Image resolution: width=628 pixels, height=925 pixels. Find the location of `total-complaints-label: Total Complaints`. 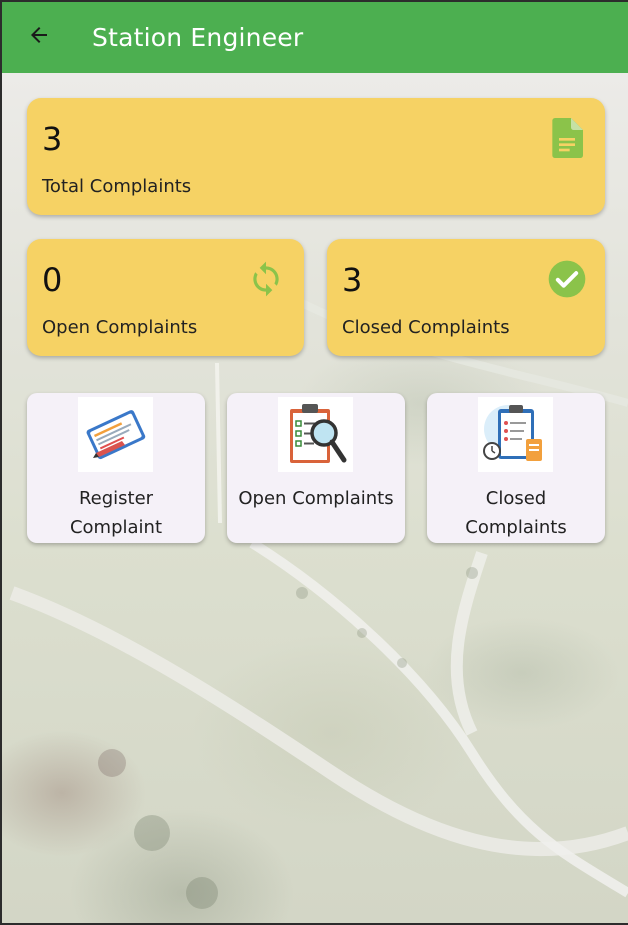

total-complaints-label: Total Complaints is located at coordinates (117, 186).